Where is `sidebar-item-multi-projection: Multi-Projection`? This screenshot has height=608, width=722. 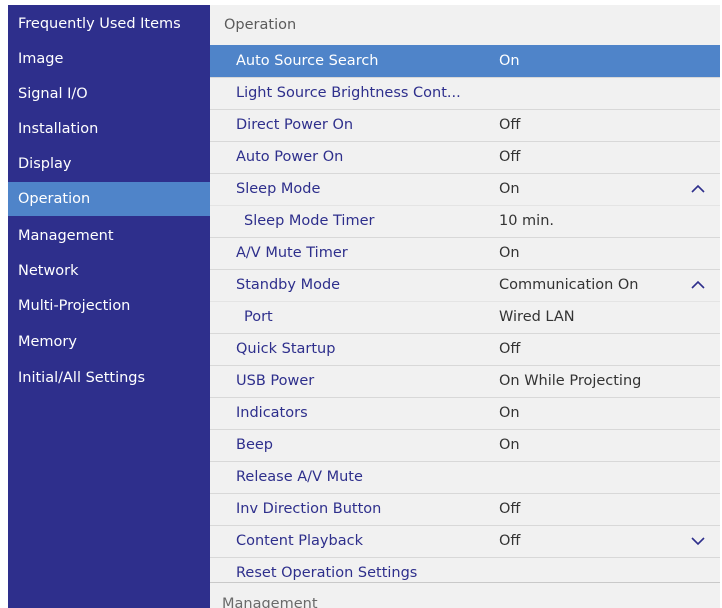
sidebar-item-multi-projection: Multi-Projection is located at coordinates (109, 306).